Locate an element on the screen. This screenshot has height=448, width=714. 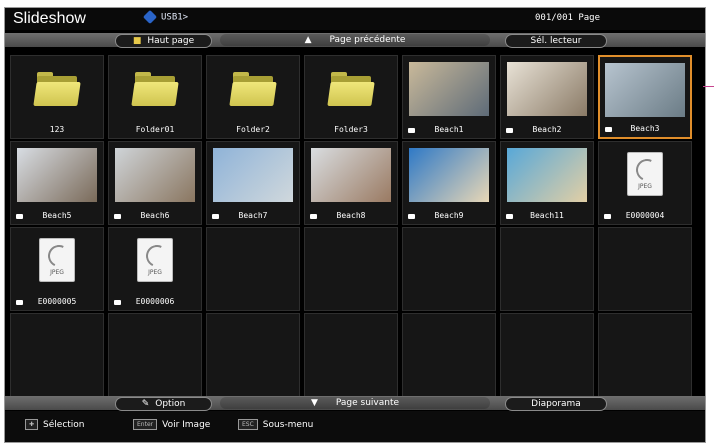
file-label: E0000006 is located at coordinates (155, 301).